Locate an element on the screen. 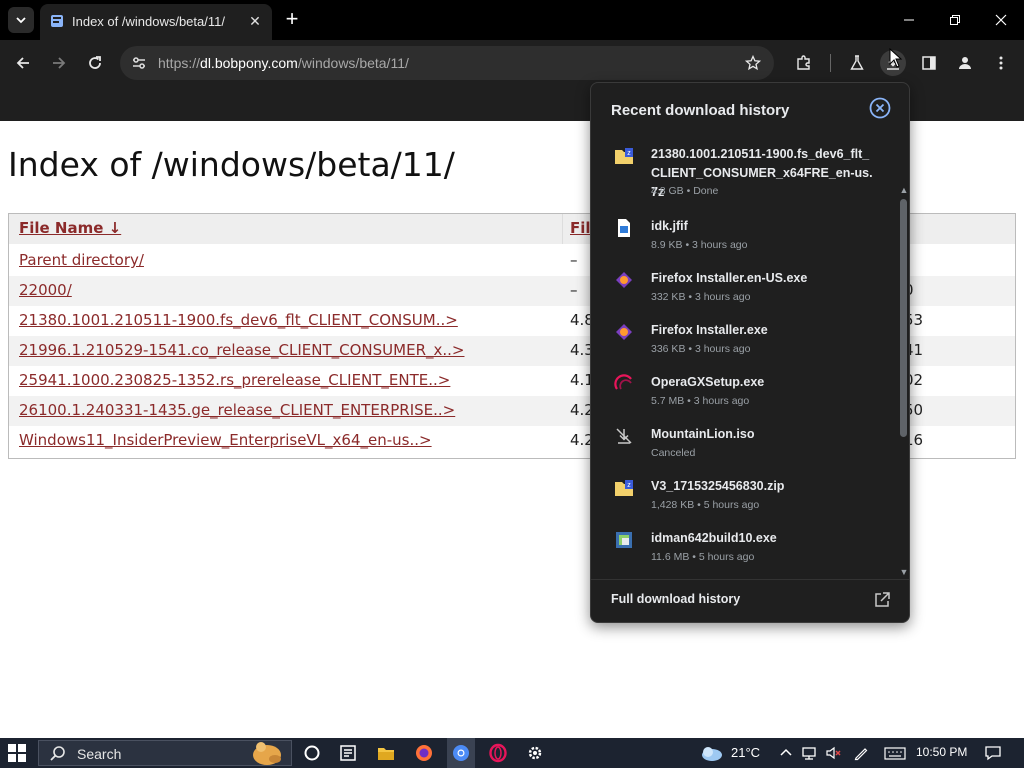 Image resolution: width=1024 pixels, height=768 pixels. bookmark-star-button is located at coordinates (753, 63).